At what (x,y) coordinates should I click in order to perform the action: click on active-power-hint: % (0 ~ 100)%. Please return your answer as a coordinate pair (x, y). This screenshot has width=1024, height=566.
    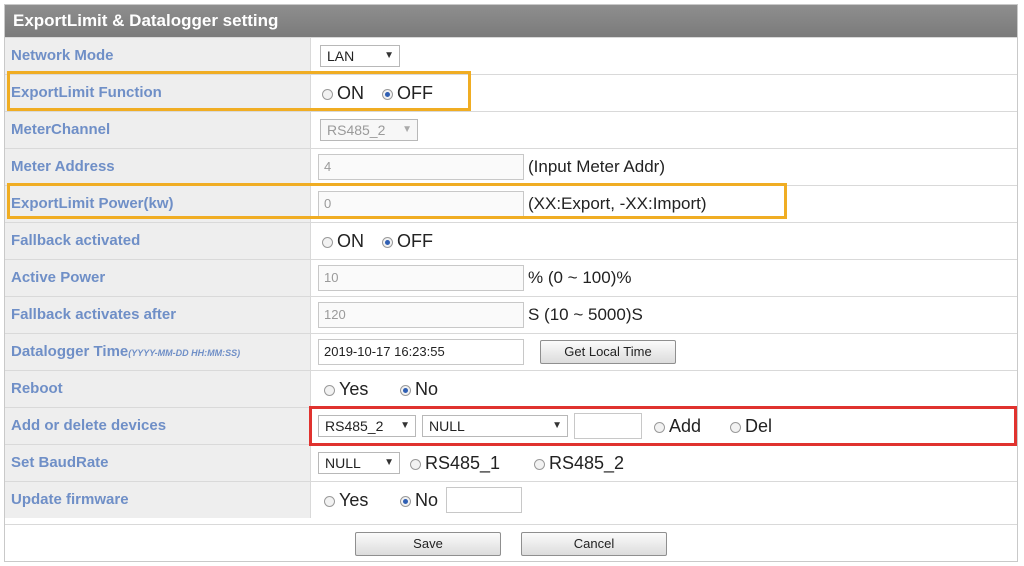
    Looking at the image, I should click on (580, 277).